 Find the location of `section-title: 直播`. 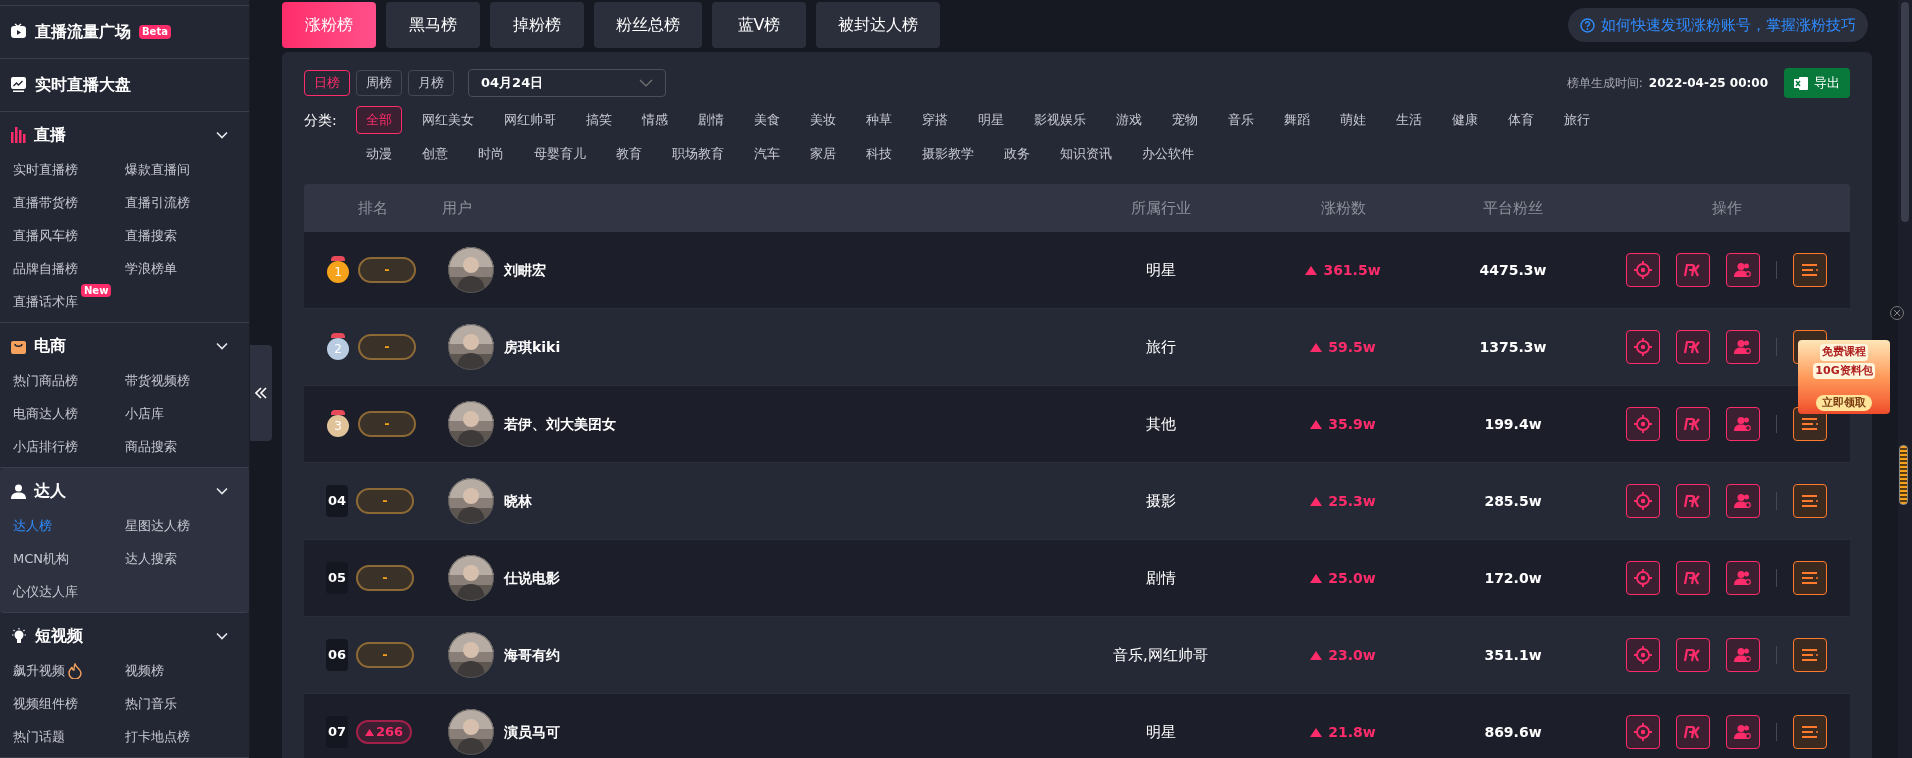

section-title: 直播 is located at coordinates (50, 135).